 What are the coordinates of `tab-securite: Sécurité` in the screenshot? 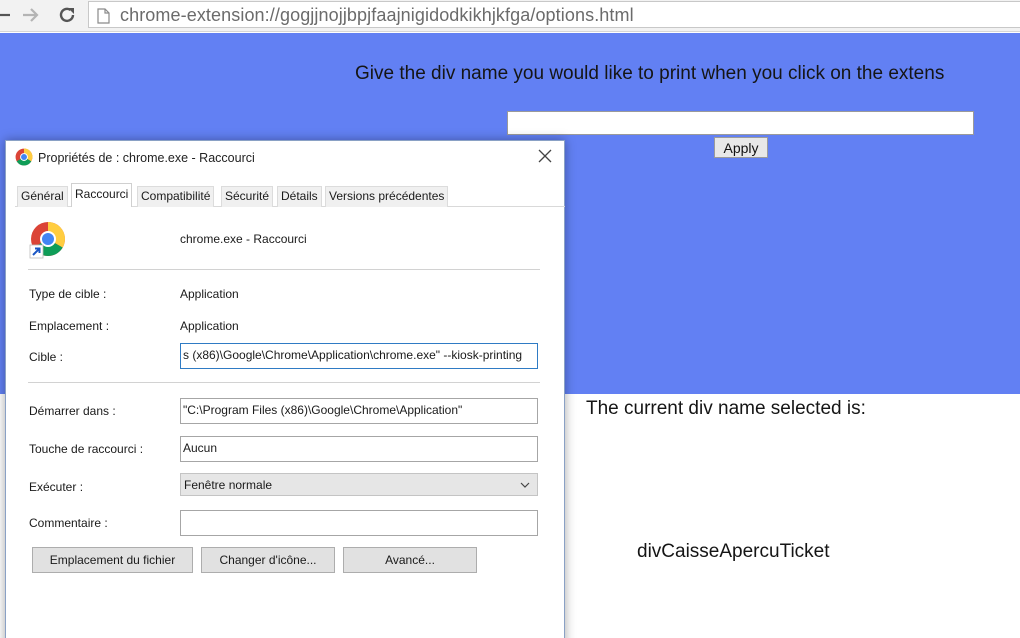 It's located at (247, 196).